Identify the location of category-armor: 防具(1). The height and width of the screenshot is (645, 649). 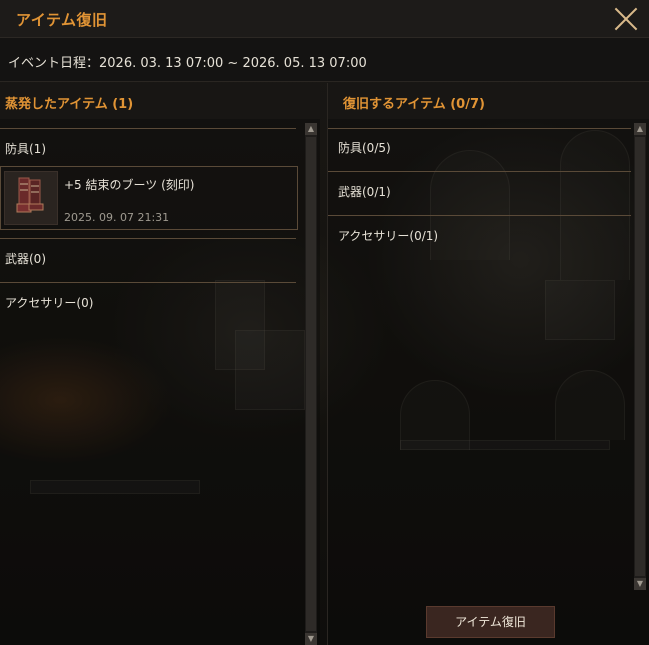
(25, 148).